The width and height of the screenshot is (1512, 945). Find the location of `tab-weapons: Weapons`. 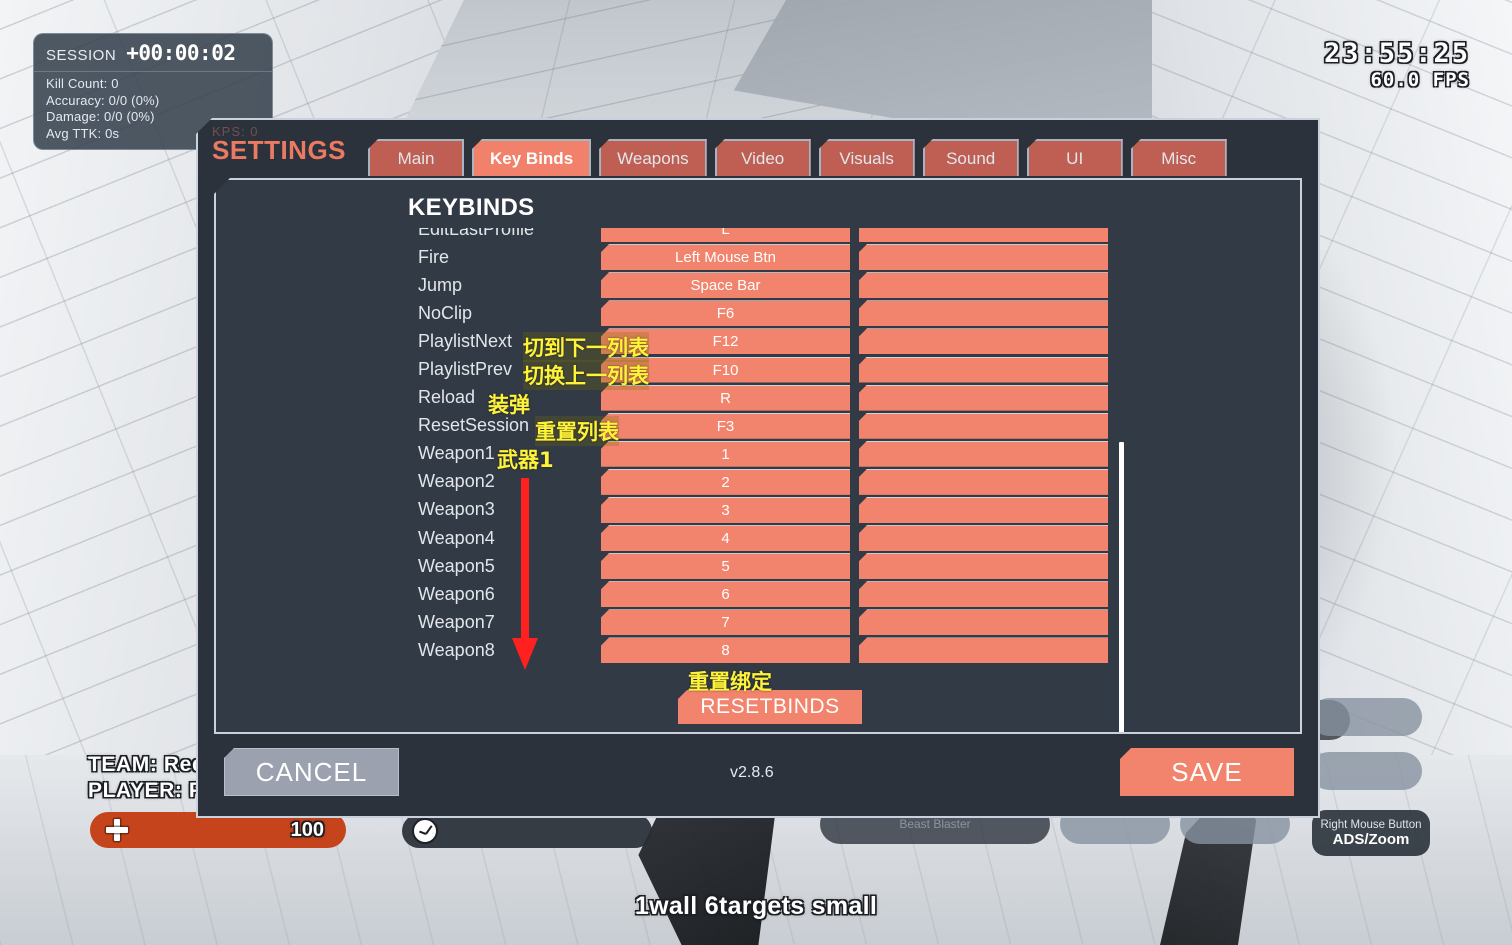

tab-weapons: Weapons is located at coordinates (653, 157).